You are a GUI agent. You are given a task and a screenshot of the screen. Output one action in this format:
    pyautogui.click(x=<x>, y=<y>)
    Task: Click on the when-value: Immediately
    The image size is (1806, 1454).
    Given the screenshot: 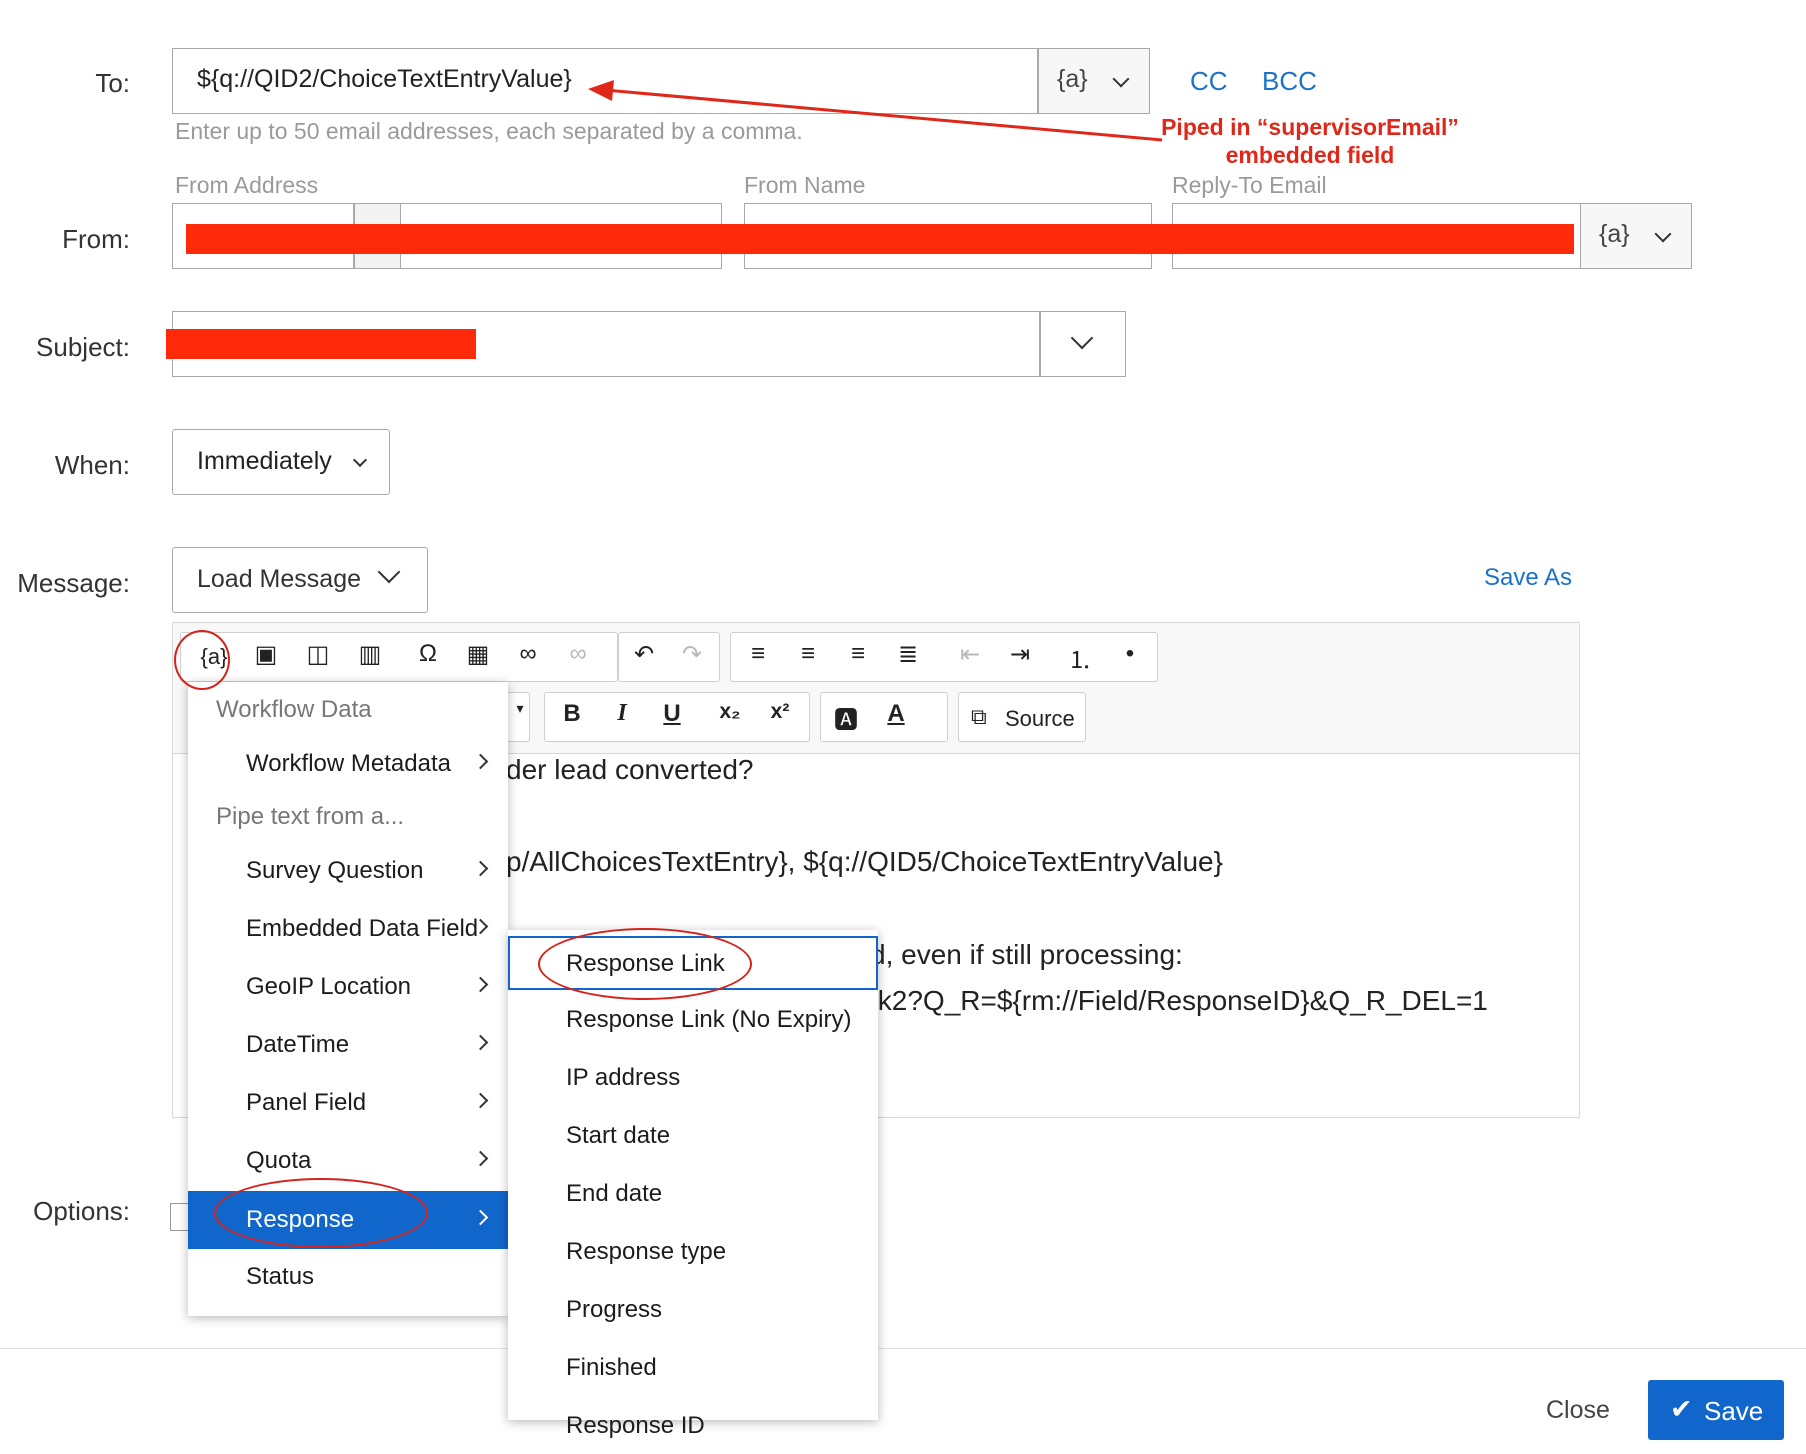 What is the action you would take?
    pyautogui.click(x=264, y=461)
    